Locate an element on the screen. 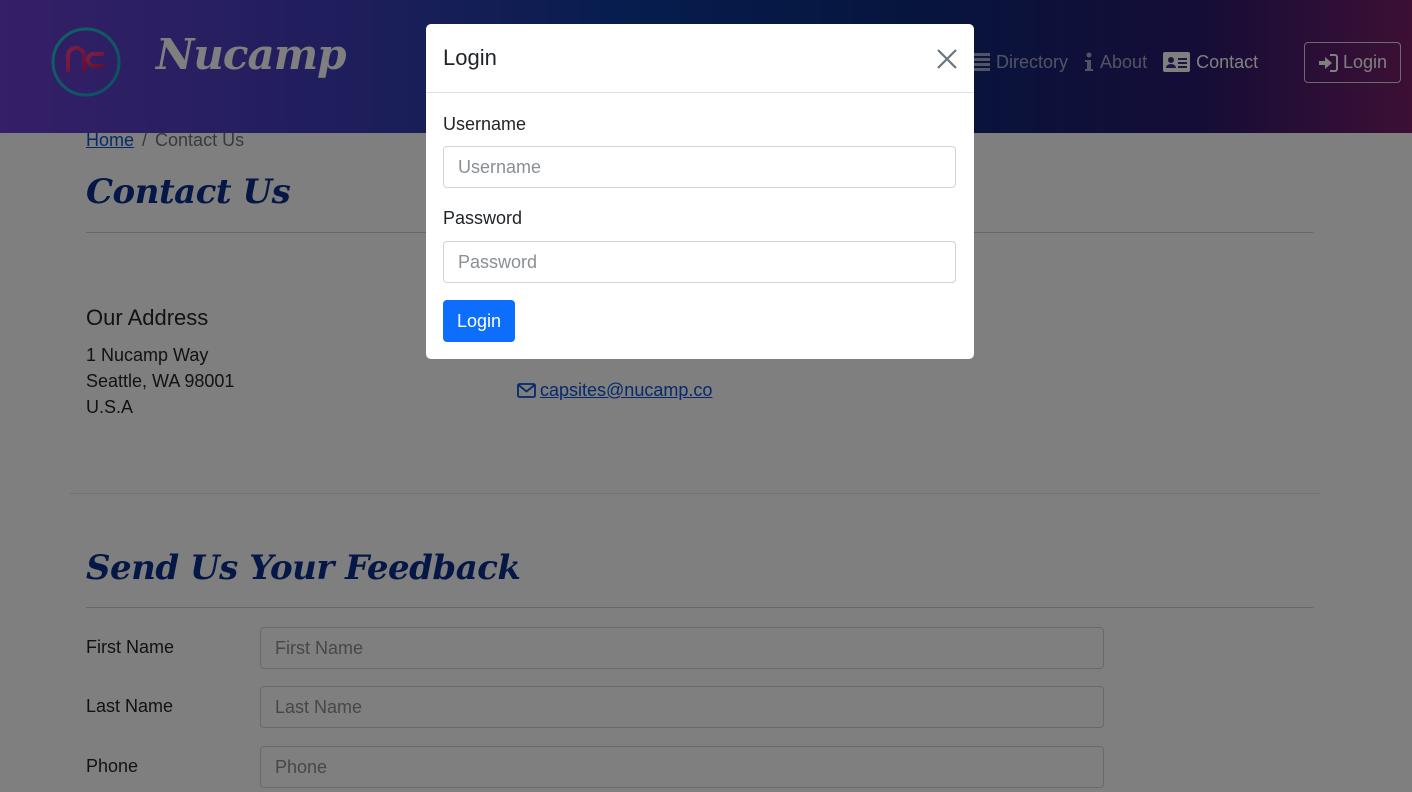 The image size is (1412, 792). password-label: Password is located at coordinates (483, 218).